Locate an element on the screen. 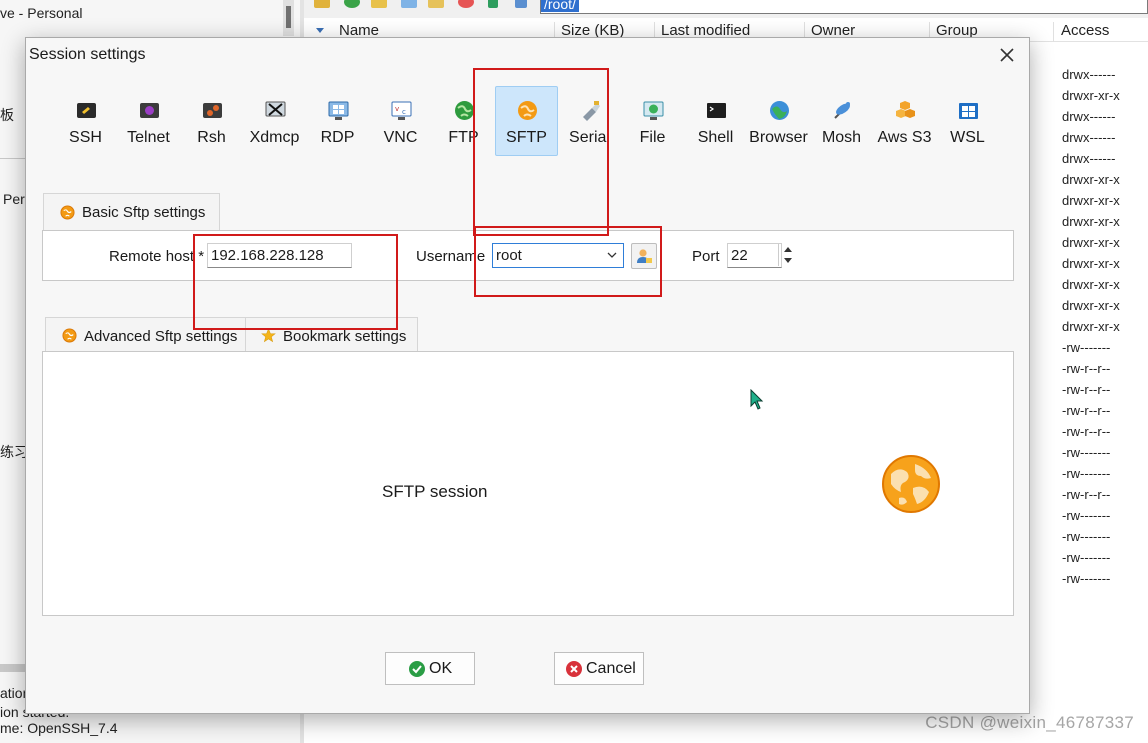 The height and width of the screenshot is (743, 1148). tab-label: Advanced Sftp settings is located at coordinates (161, 336).